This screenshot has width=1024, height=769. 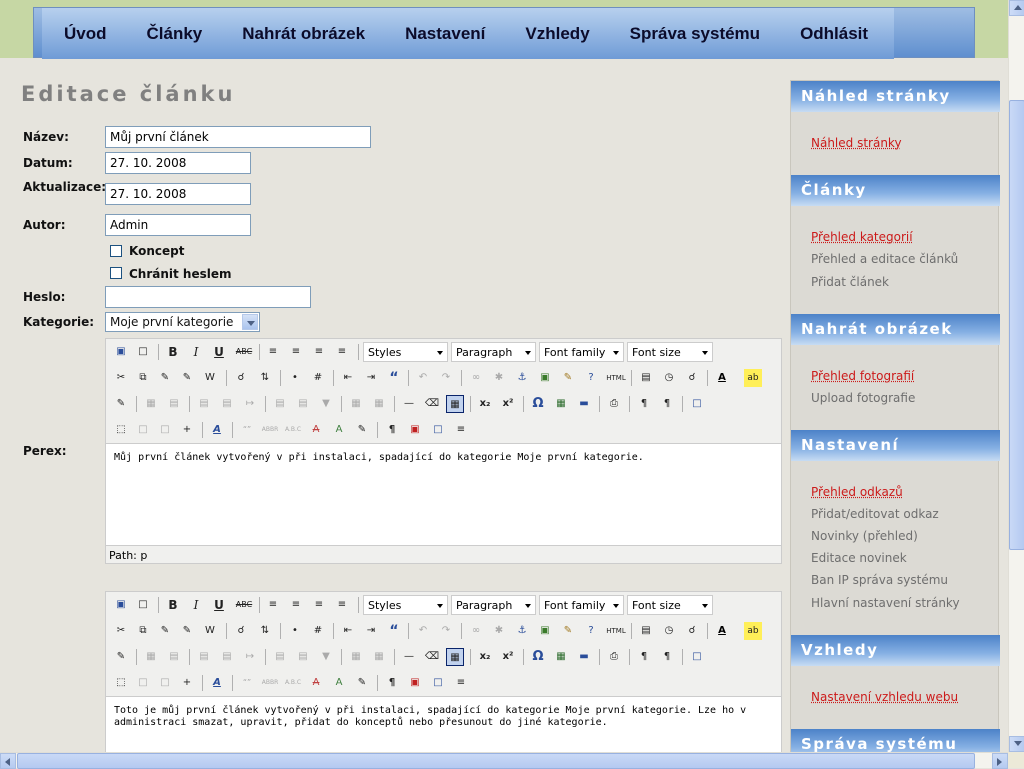 I want to click on superscript-icon: x², so click(x=508, y=404).